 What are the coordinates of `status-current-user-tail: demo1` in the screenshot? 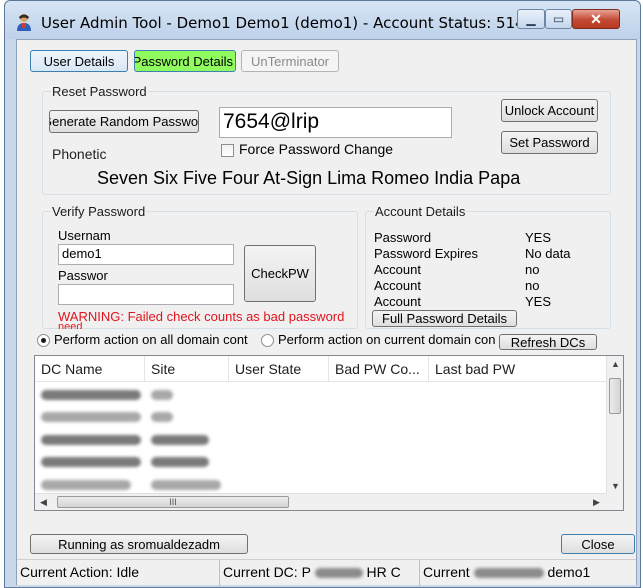 It's located at (569, 572).